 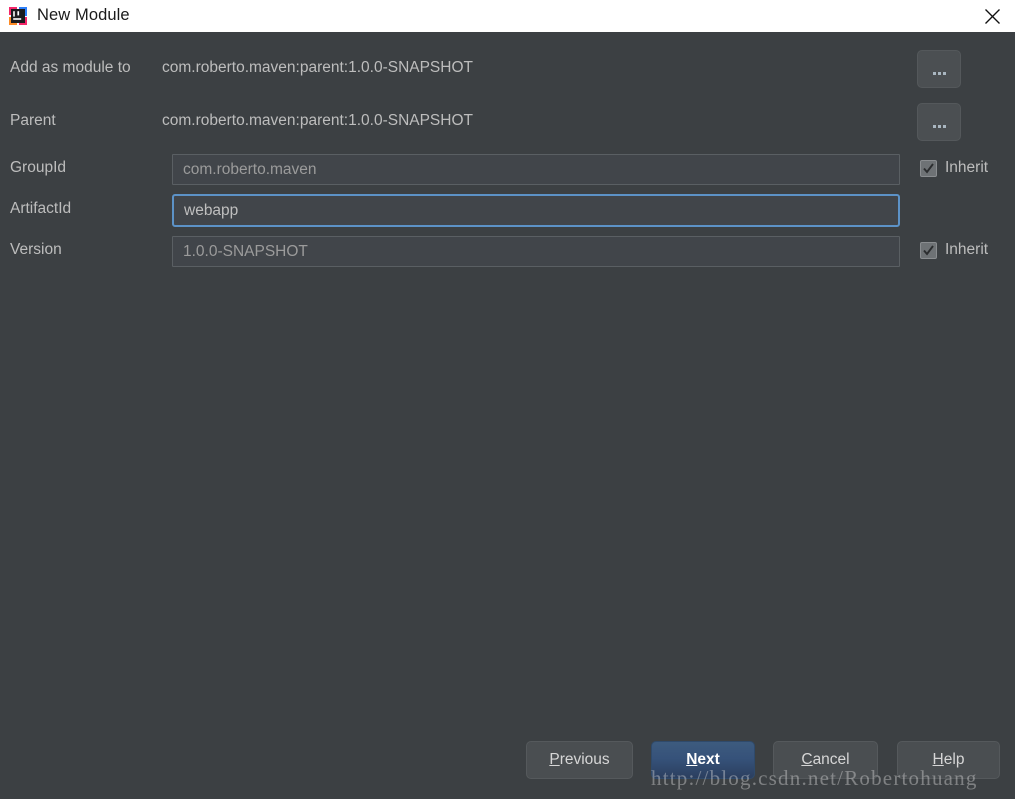 I want to click on version-inherit-checkbox-group: Inherit, so click(x=954, y=250).